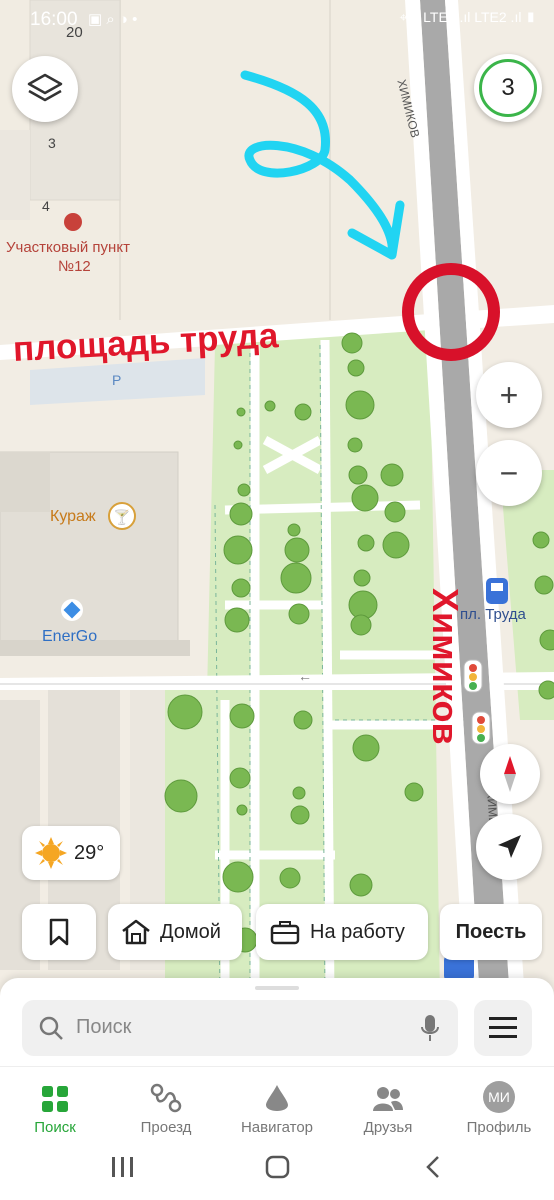  I want to click on home-chip-label: Домой, so click(190, 931).